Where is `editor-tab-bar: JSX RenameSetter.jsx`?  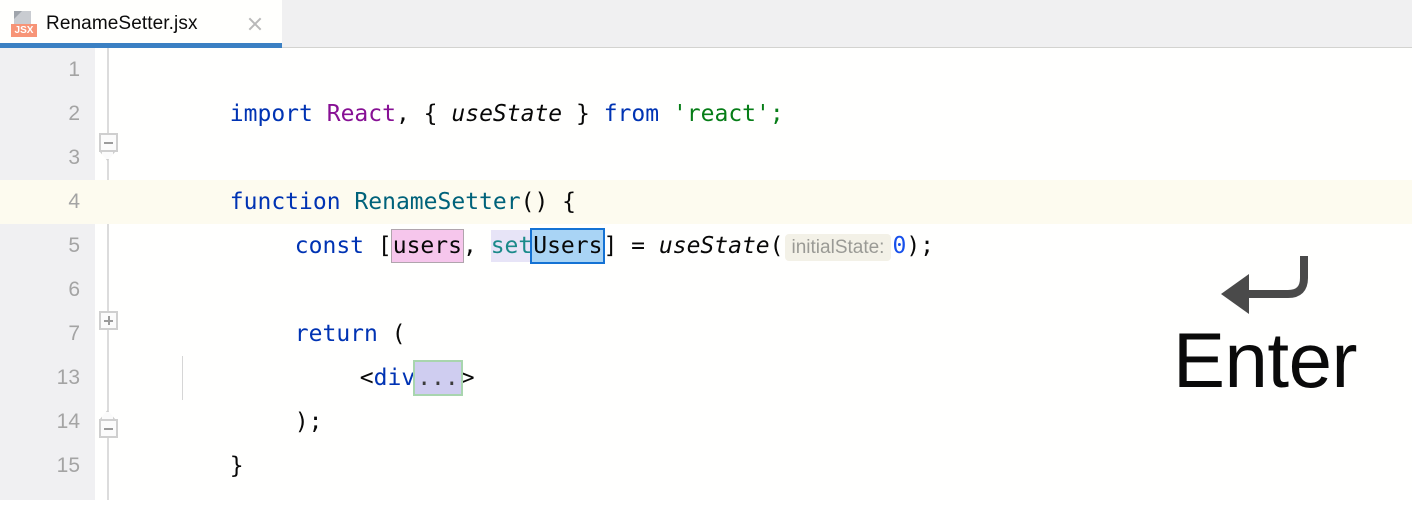
editor-tab-bar: JSX RenameSetter.jsx is located at coordinates (706, 24).